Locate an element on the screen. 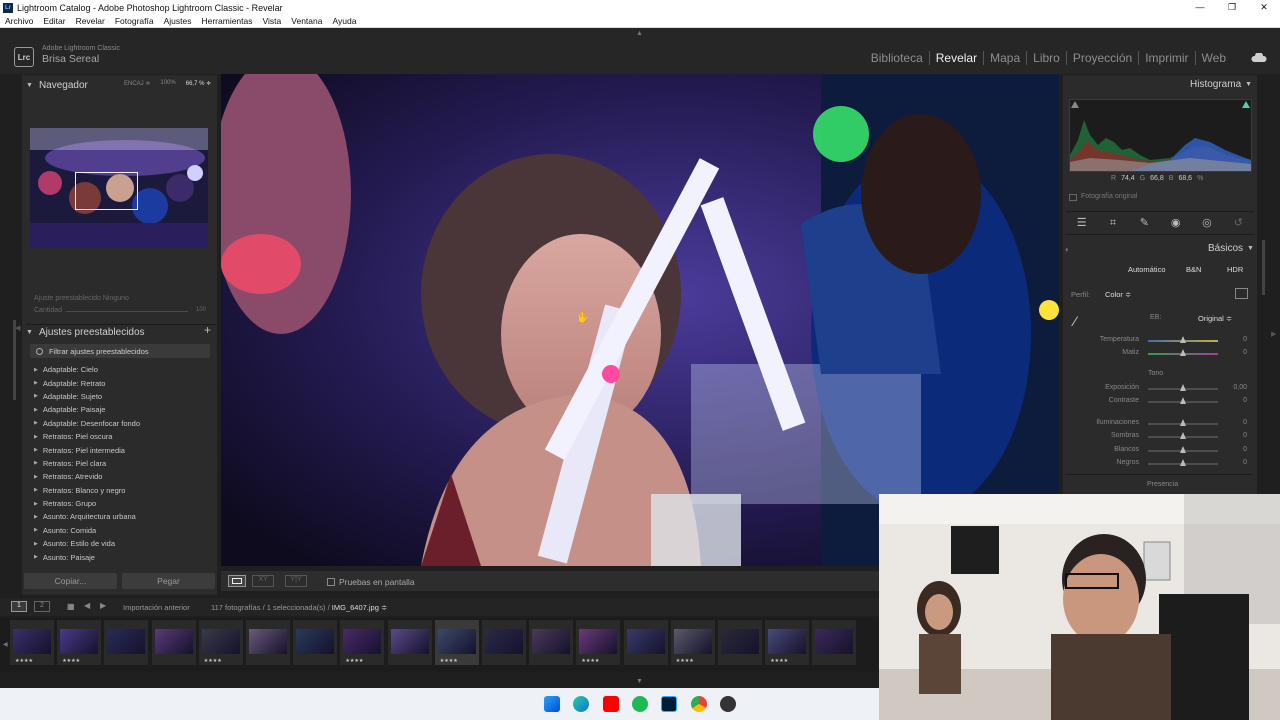  crop-icon: ⌗ is located at coordinates (1112, 223).